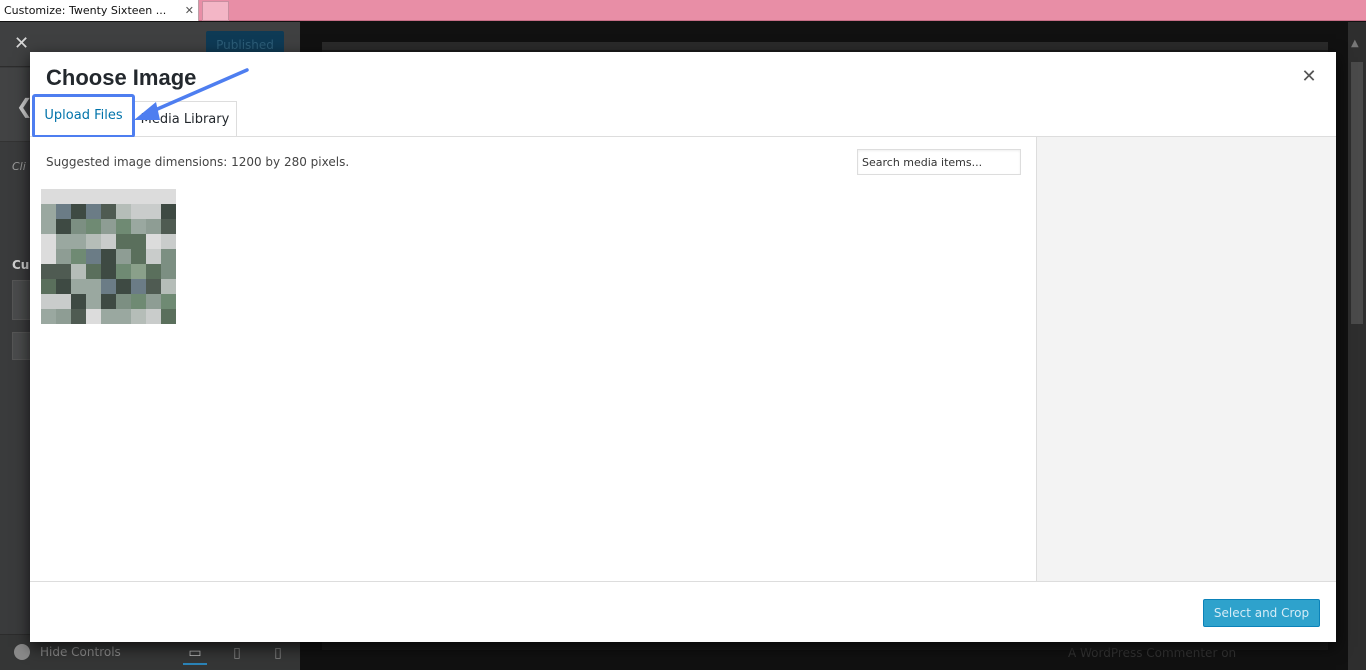  I want to click on select-and-crop-button: Select and Crop, so click(1261, 613).